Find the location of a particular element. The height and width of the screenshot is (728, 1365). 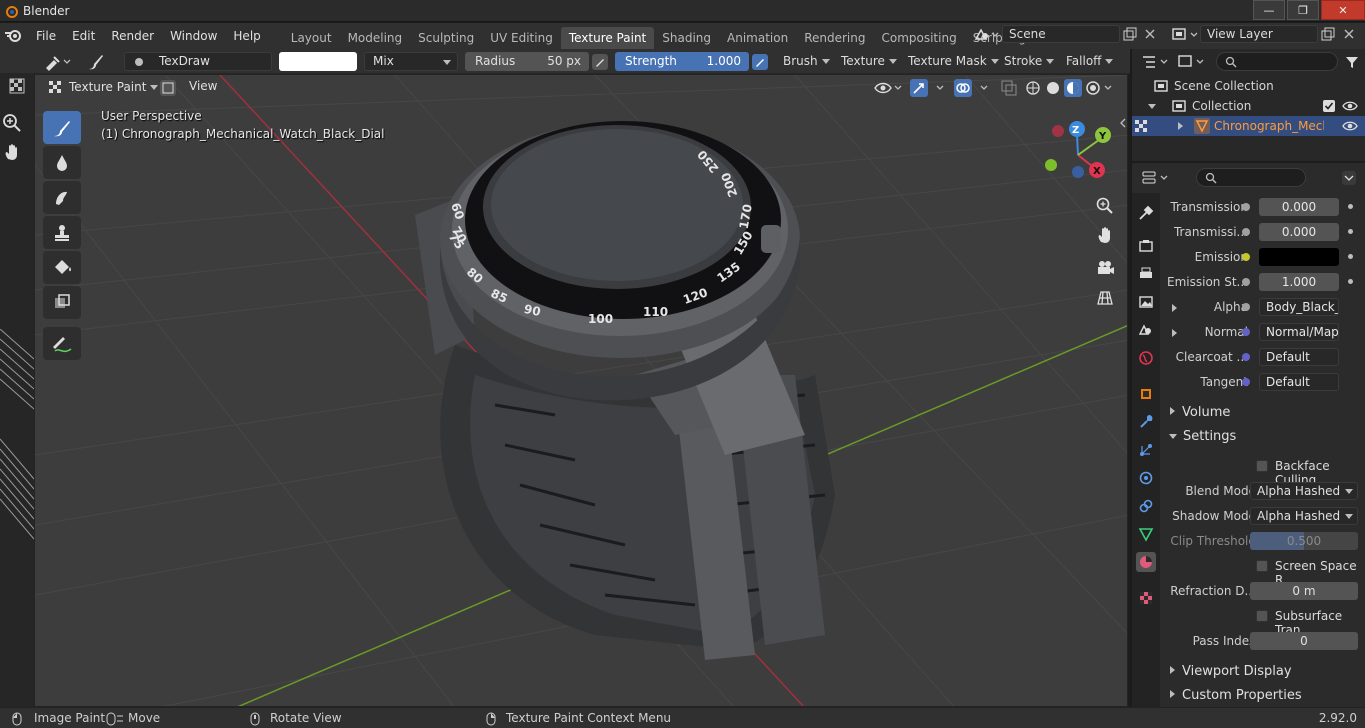

overlay-toggle-icon is located at coordinates (974, 88).